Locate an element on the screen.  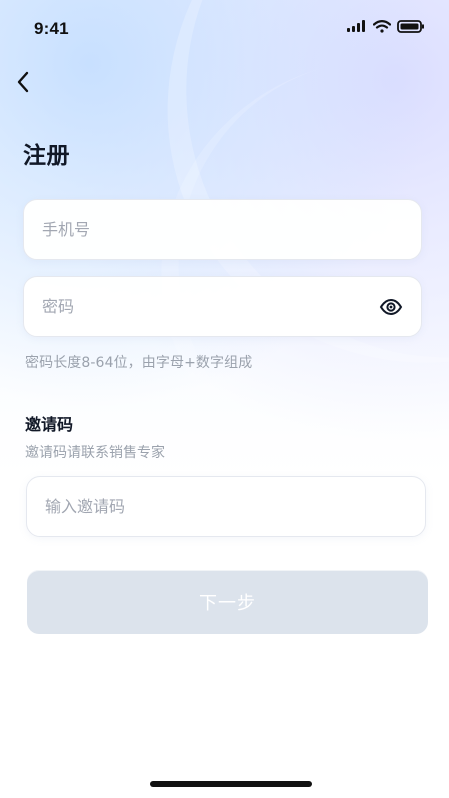
phone-input is located at coordinates (222, 229).